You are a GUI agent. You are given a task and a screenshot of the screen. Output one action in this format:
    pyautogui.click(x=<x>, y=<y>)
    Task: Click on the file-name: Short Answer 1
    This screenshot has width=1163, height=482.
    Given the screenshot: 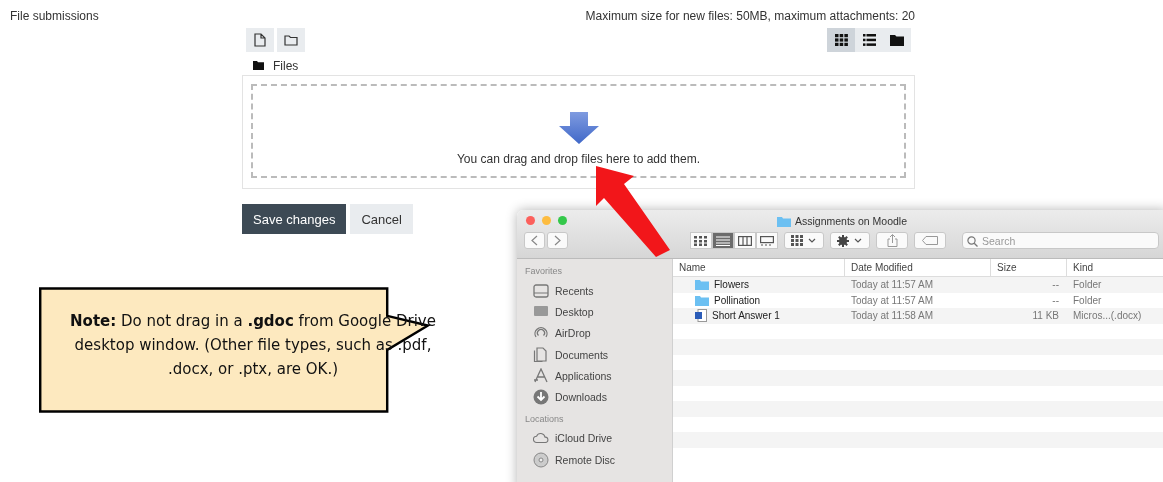 What is the action you would take?
    pyautogui.click(x=746, y=316)
    